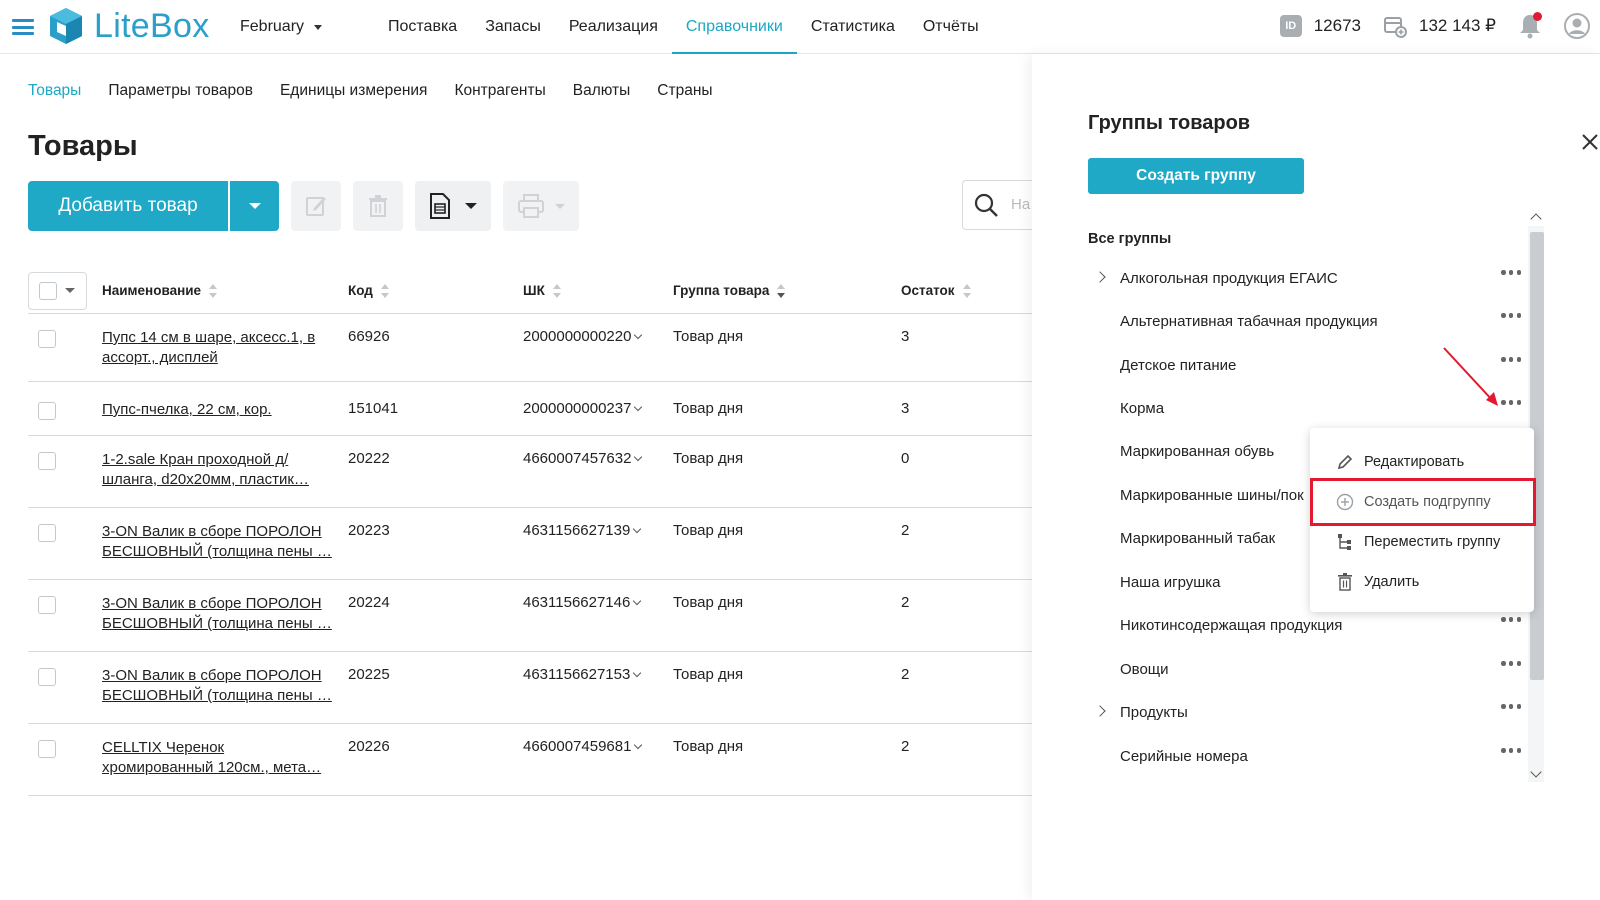  What do you see at coordinates (951, 27) in the screenshot?
I see `nav-item-reports: Отчёты` at bounding box center [951, 27].